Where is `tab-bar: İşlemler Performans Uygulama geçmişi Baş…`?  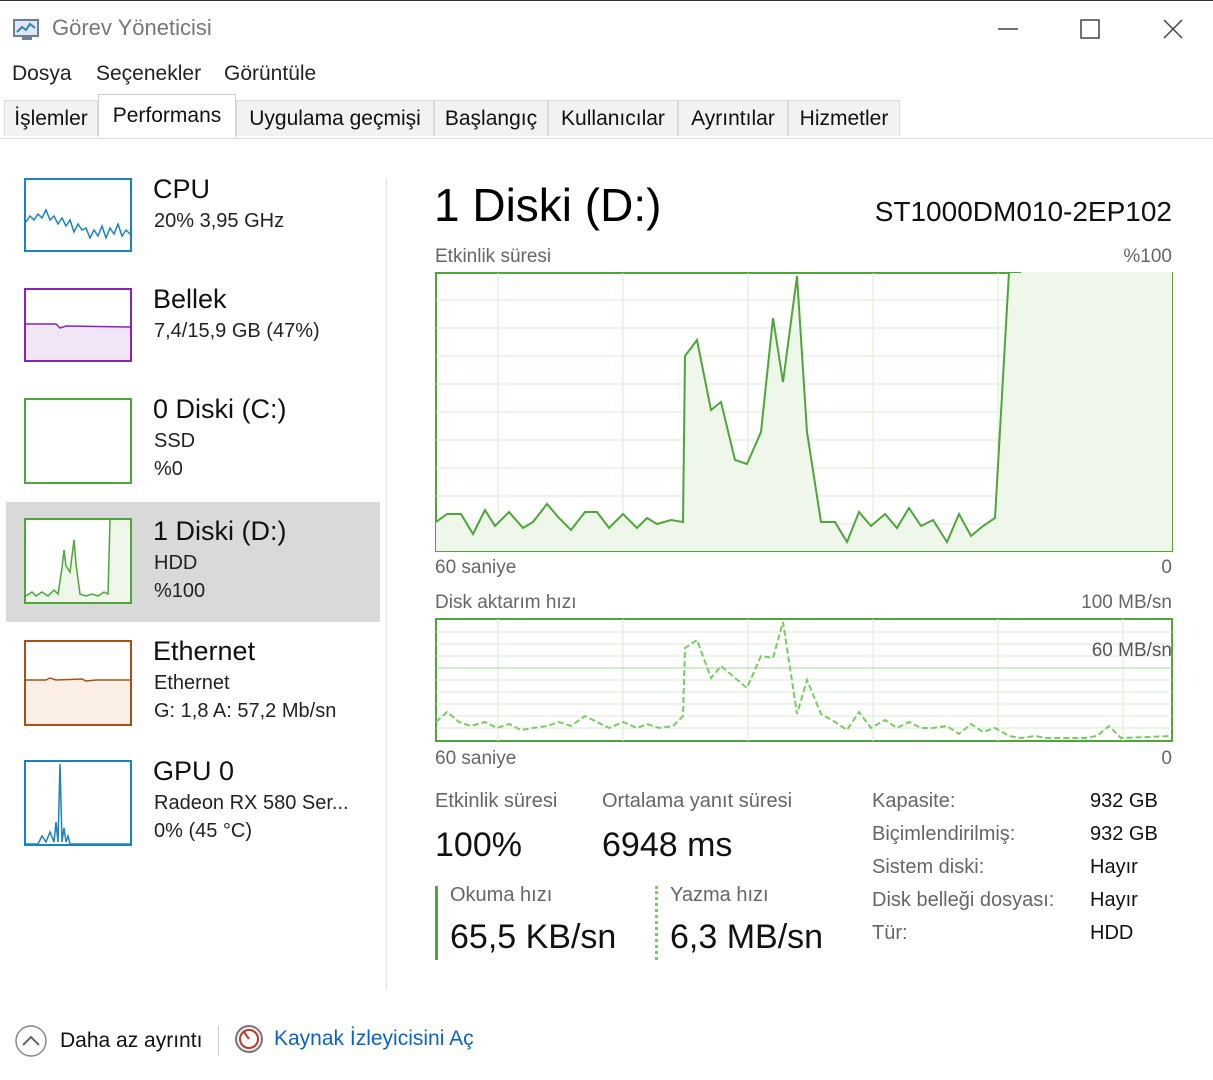
tab-bar: İşlemler Performans Uygulama geçmişi Baş… is located at coordinates (606, 116).